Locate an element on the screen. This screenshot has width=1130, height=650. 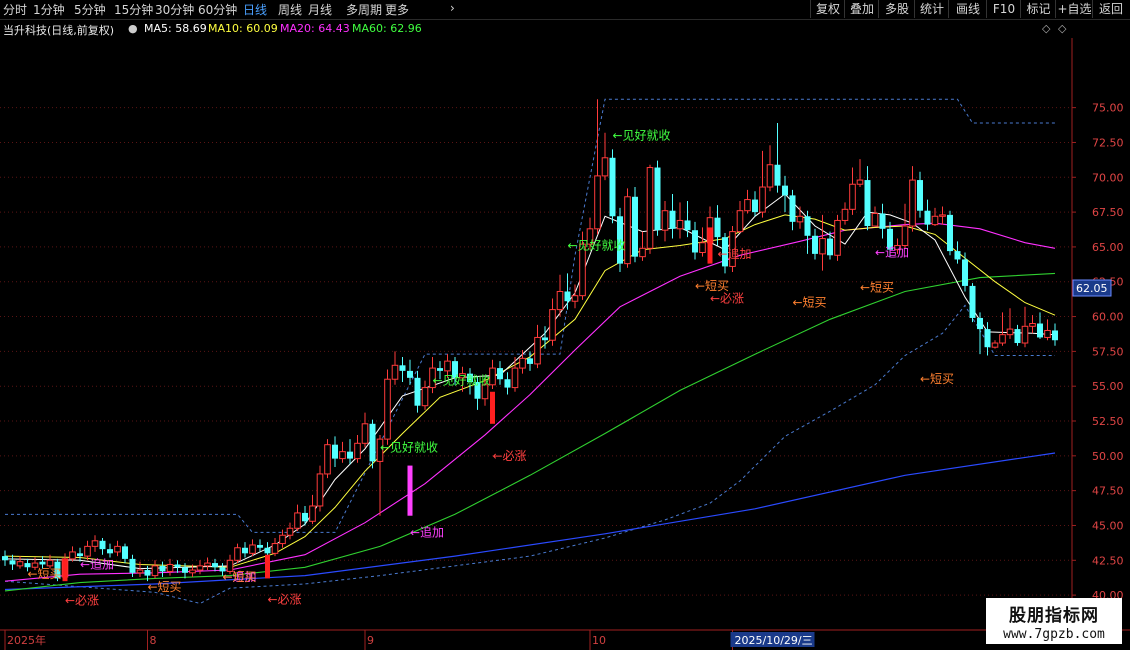
collapse-icon: ◇ is located at coordinates (1062, 28).